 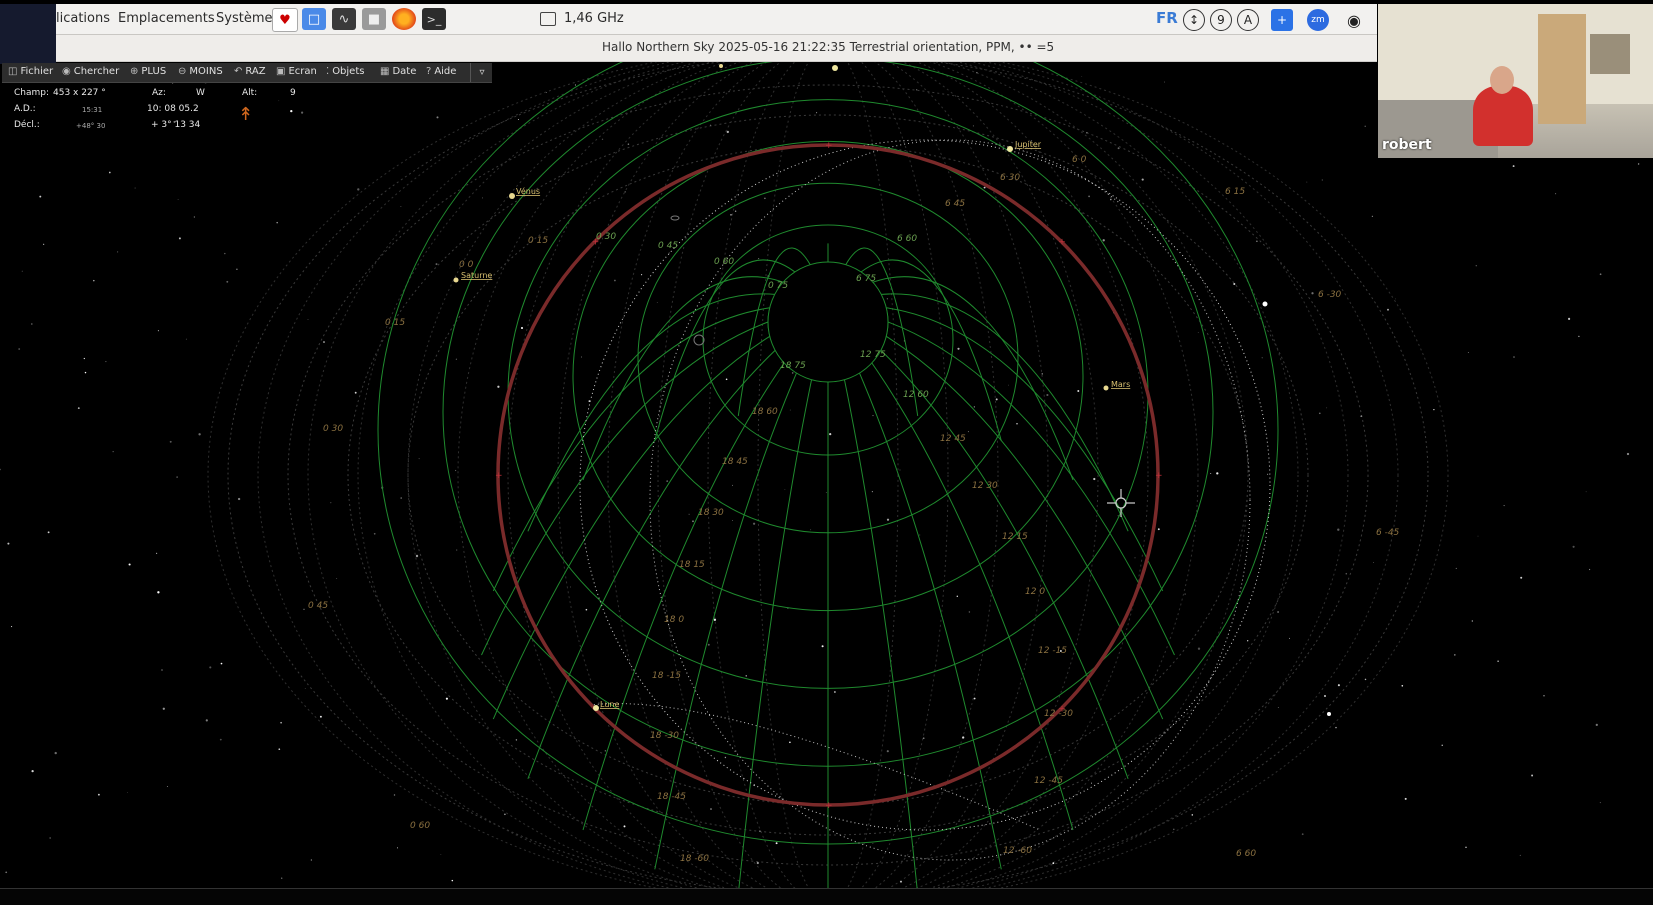 What do you see at coordinates (456, 280) in the screenshot?
I see `saturne-marker` at bounding box center [456, 280].